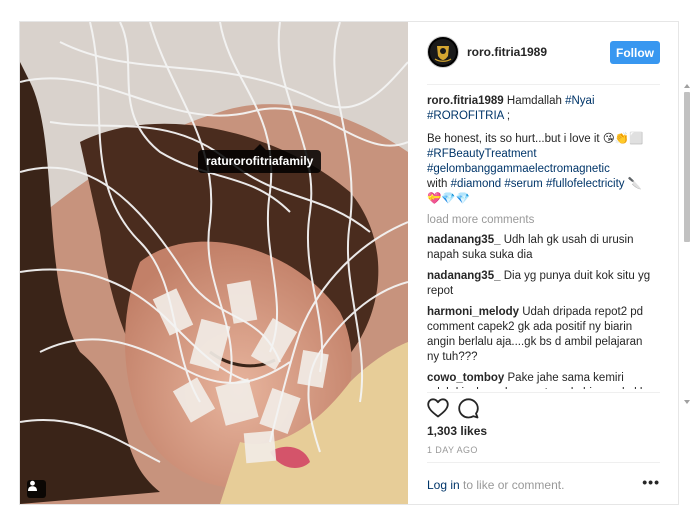 The image size is (700, 525). I want to click on hashtag-link: #fullofelectricity, so click(585, 184).